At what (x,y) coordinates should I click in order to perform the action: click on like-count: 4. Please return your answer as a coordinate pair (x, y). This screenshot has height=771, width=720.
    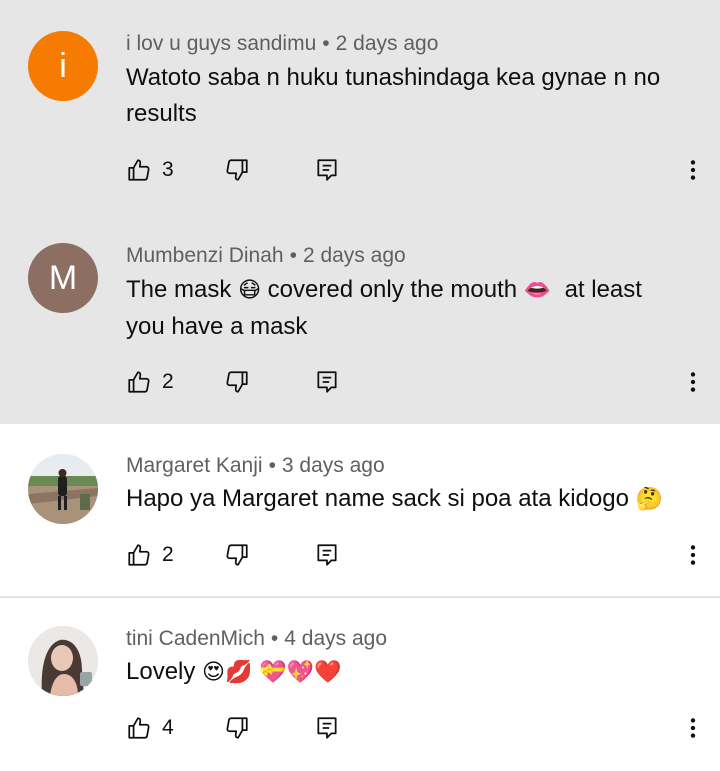
    Looking at the image, I should click on (168, 727).